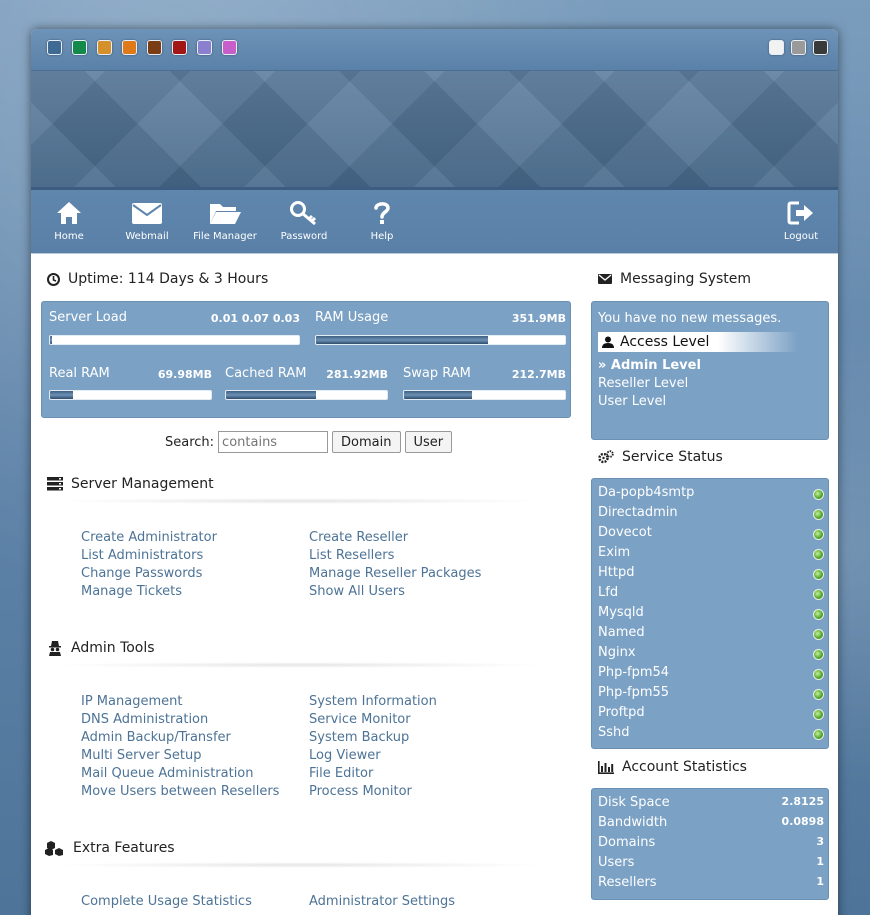 This screenshot has width=870, height=915. What do you see at coordinates (306, 395) in the screenshot?
I see `cached-ram-bar` at bounding box center [306, 395].